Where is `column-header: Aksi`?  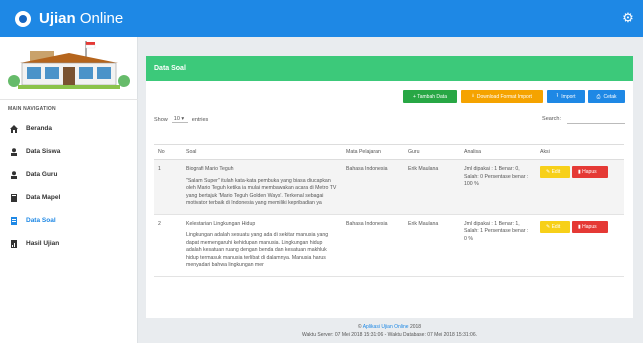 column-header: Aksi is located at coordinates (580, 152).